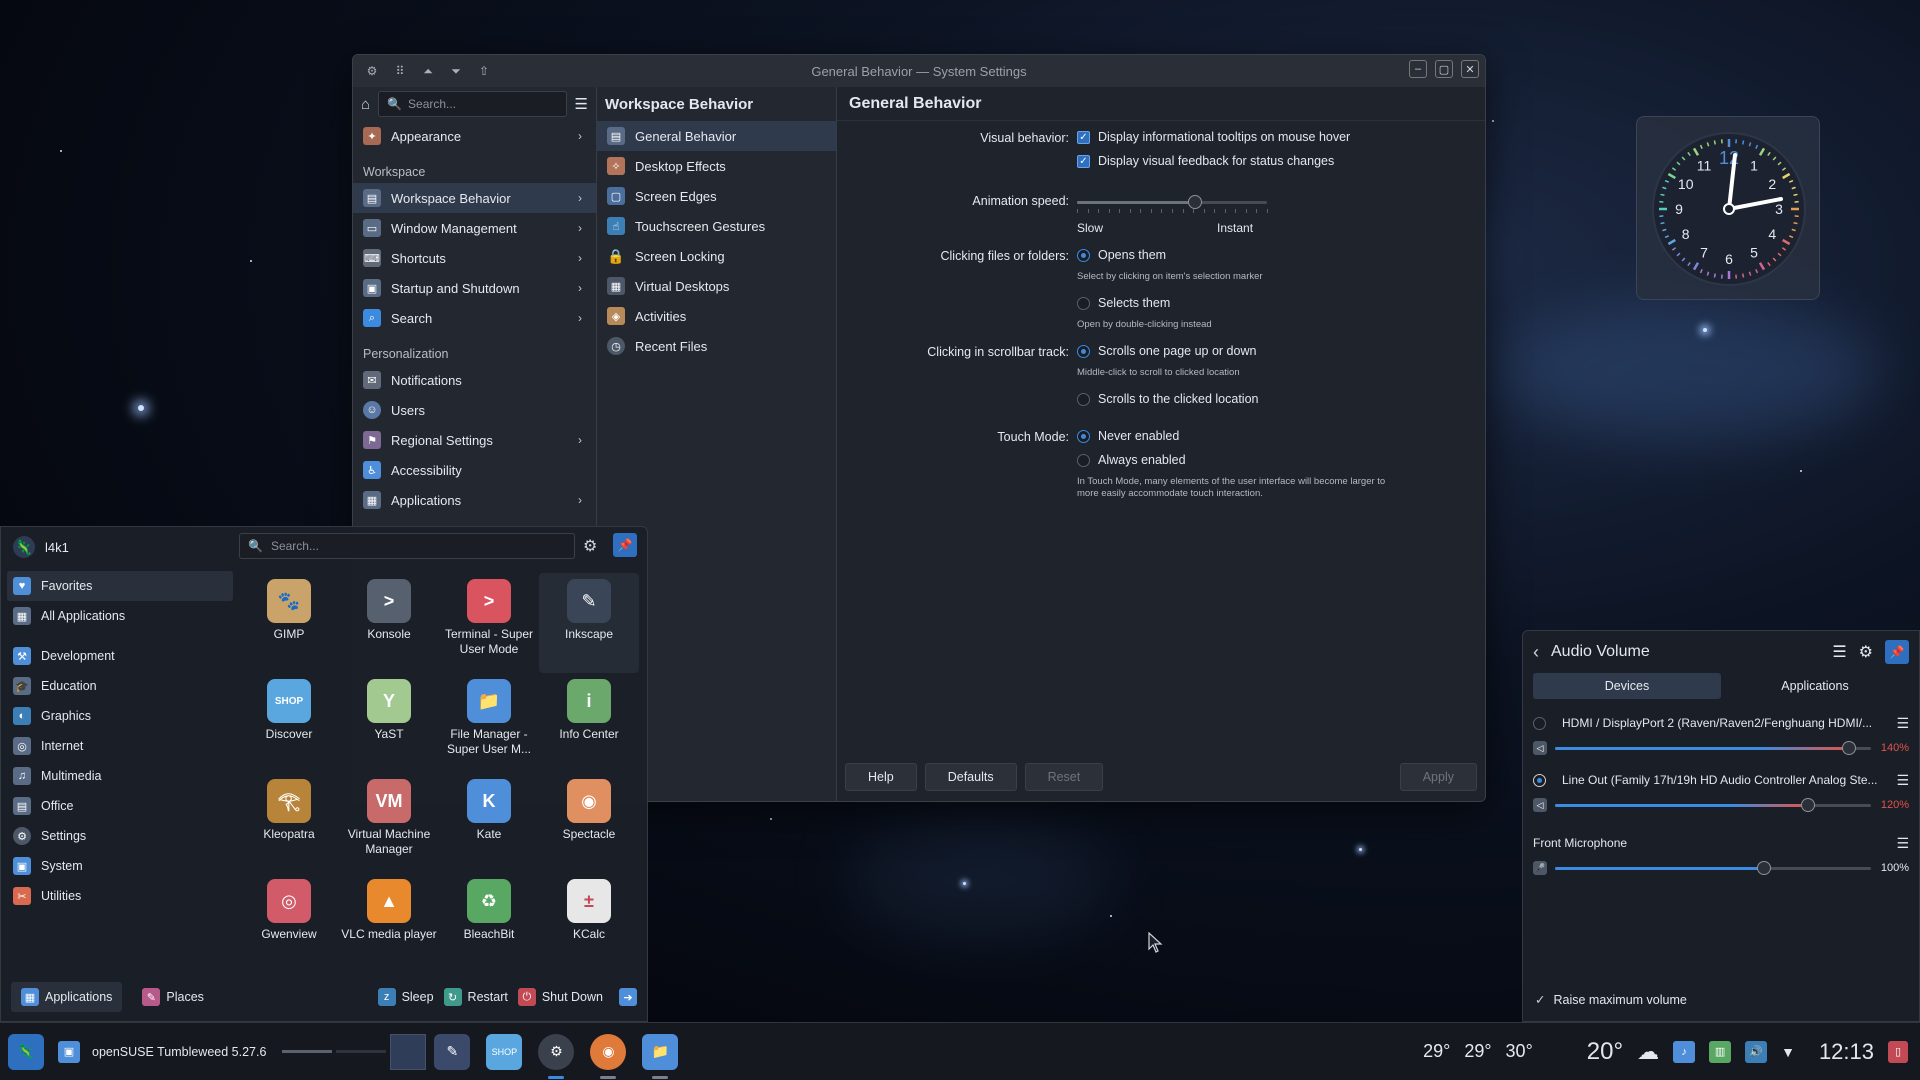 Image resolution: width=1920 pixels, height=1080 pixels. What do you see at coordinates (474, 258) in the screenshot?
I see `nav-shortcuts: ⌨ Shortcuts ›` at bounding box center [474, 258].